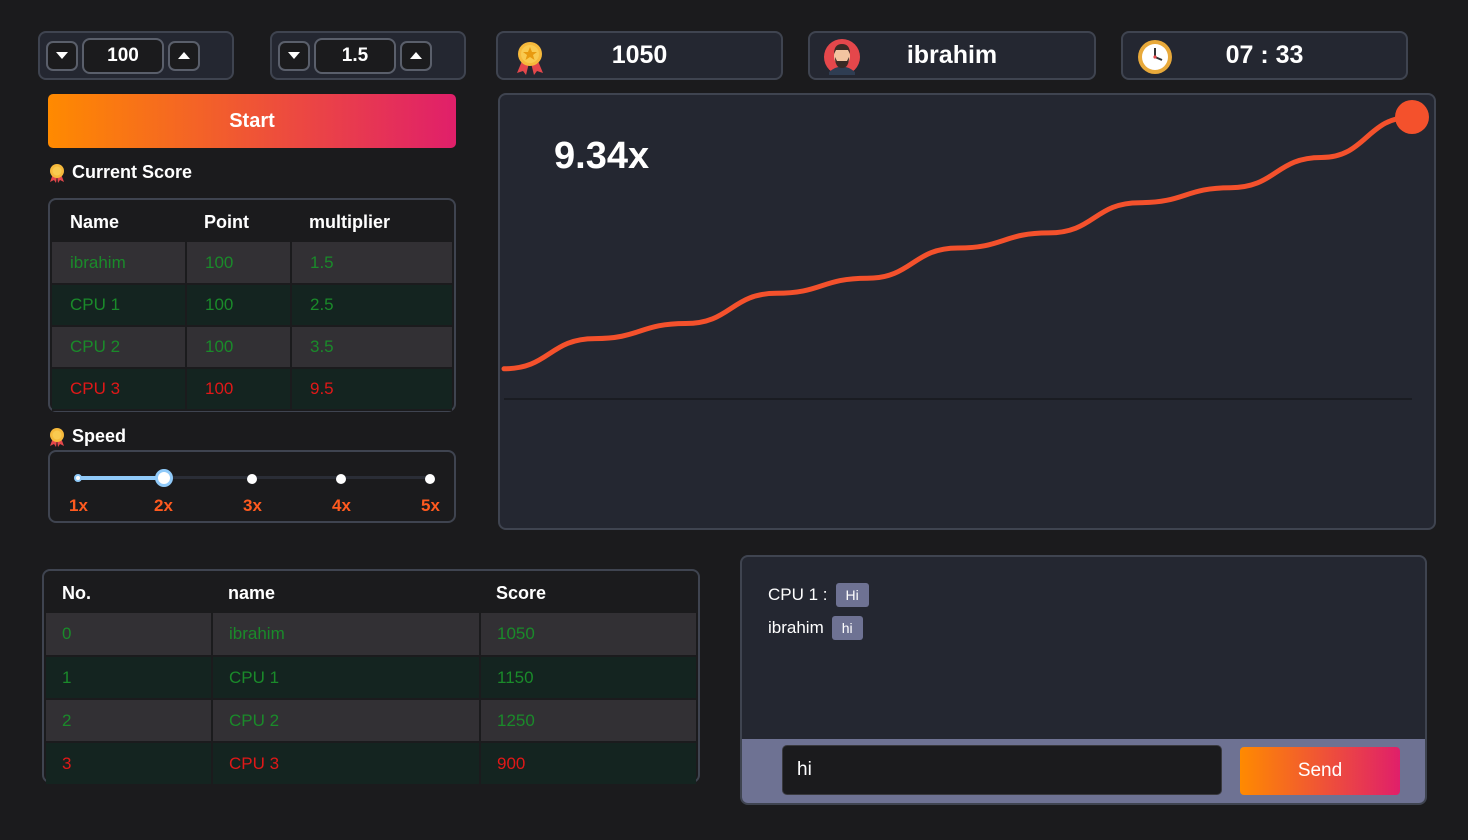 Image resolution: width=1468 pixels, height=840 pixels. Describe the element at coordinates (252, 592) in the screenshot. I see `column-header: name` at that location.